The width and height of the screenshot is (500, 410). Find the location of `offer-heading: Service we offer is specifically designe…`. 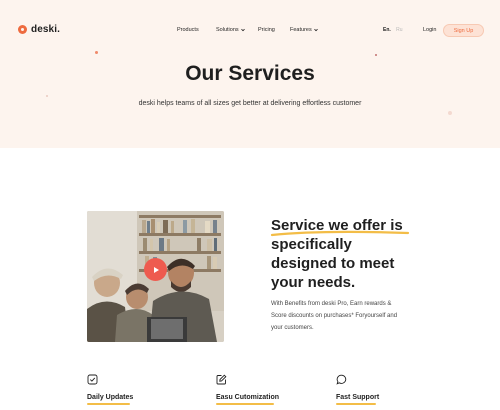

offer-heading: Service we offer is specifically designe… is located at coordinates (351, 254).